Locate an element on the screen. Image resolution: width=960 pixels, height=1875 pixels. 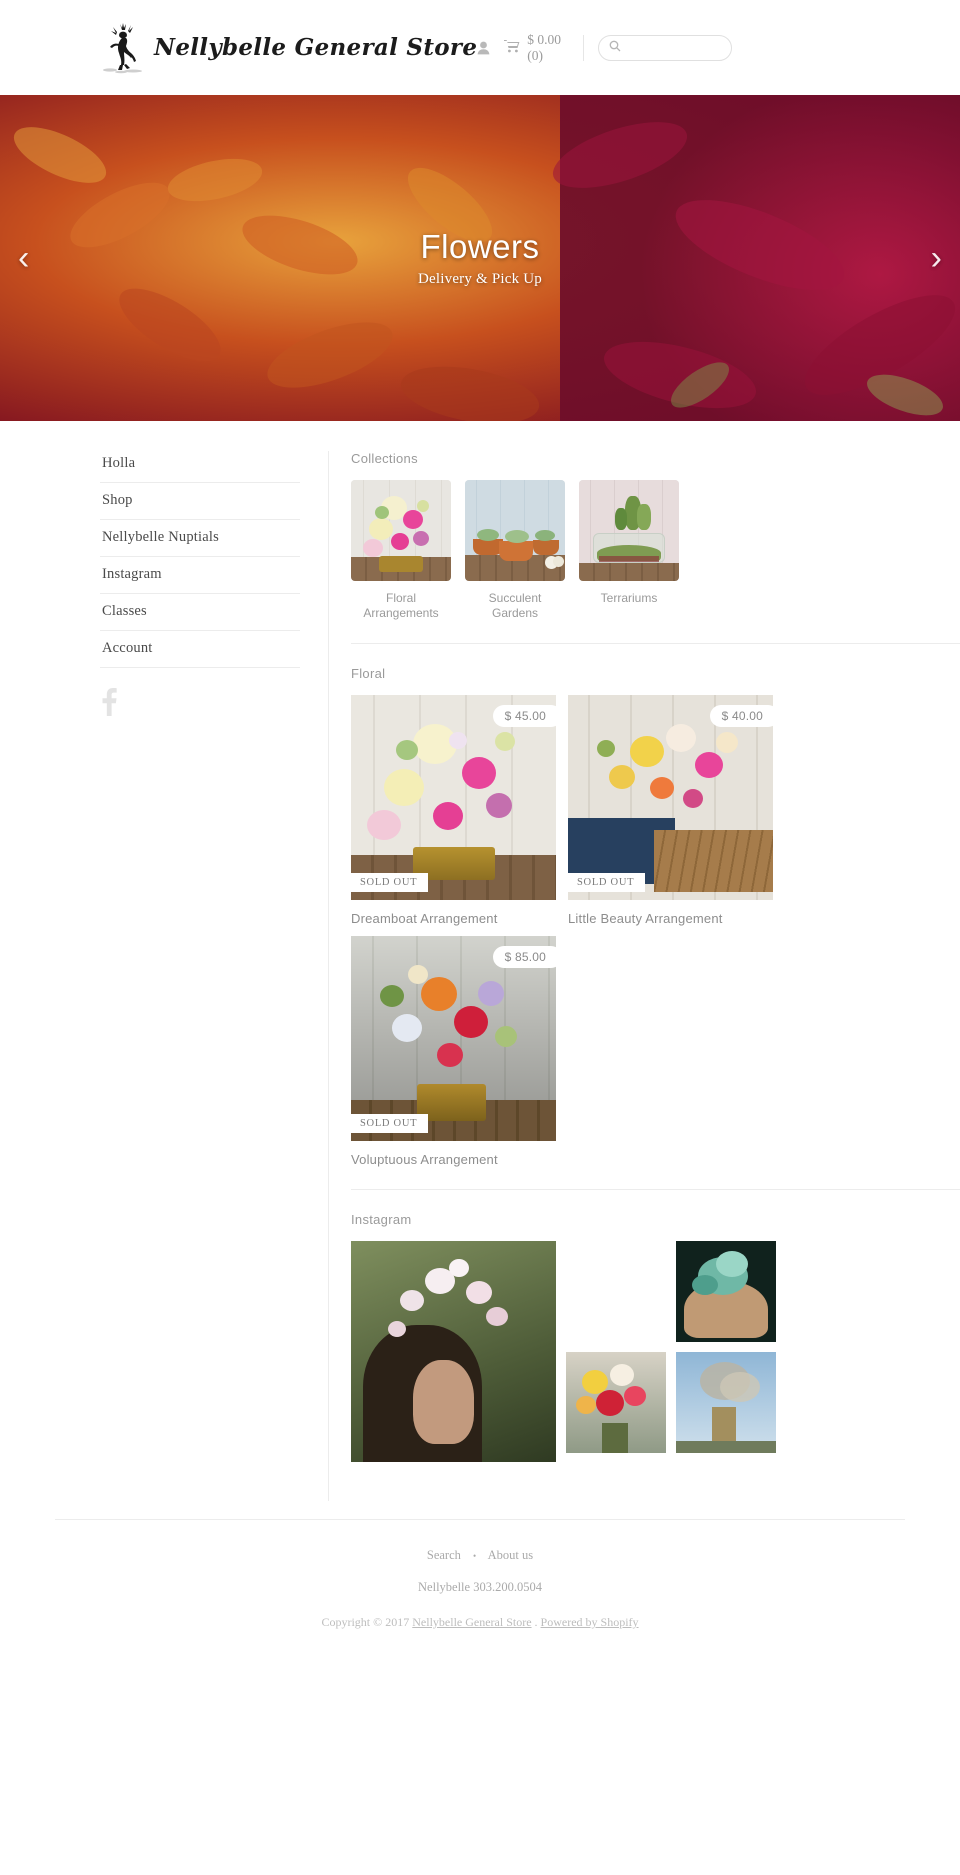
search-icon is located at coordinates (615, 48).